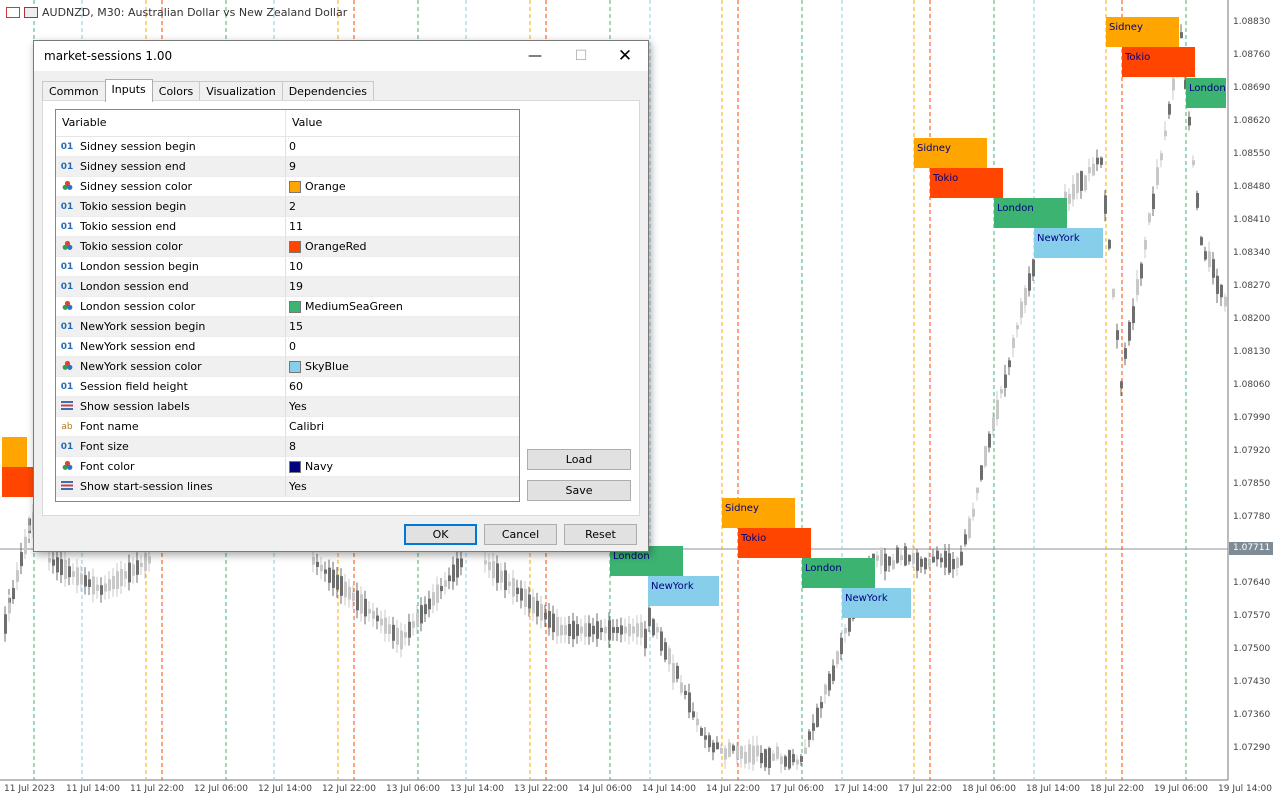  I want to click on input-row: Font color Navy, so click(287, 467).